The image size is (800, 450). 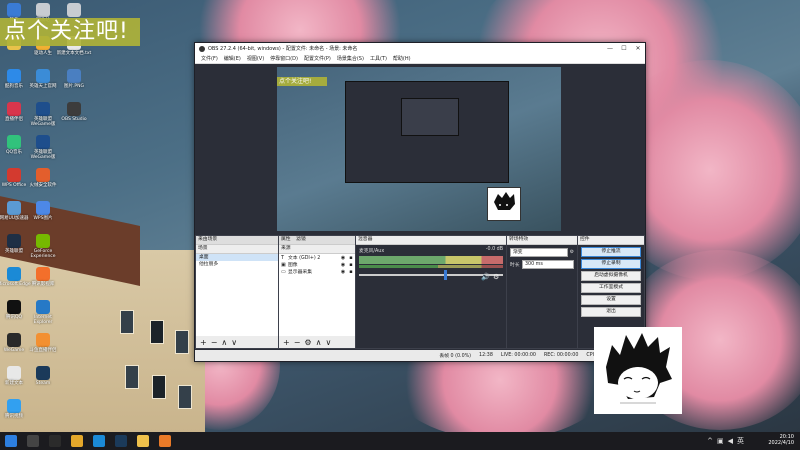 What do you see at coordinates (317, 272) in the screenshot?
I see `source-item: ▭ 显示器采集 ◉ ▪` at bounding box center [317, 272].